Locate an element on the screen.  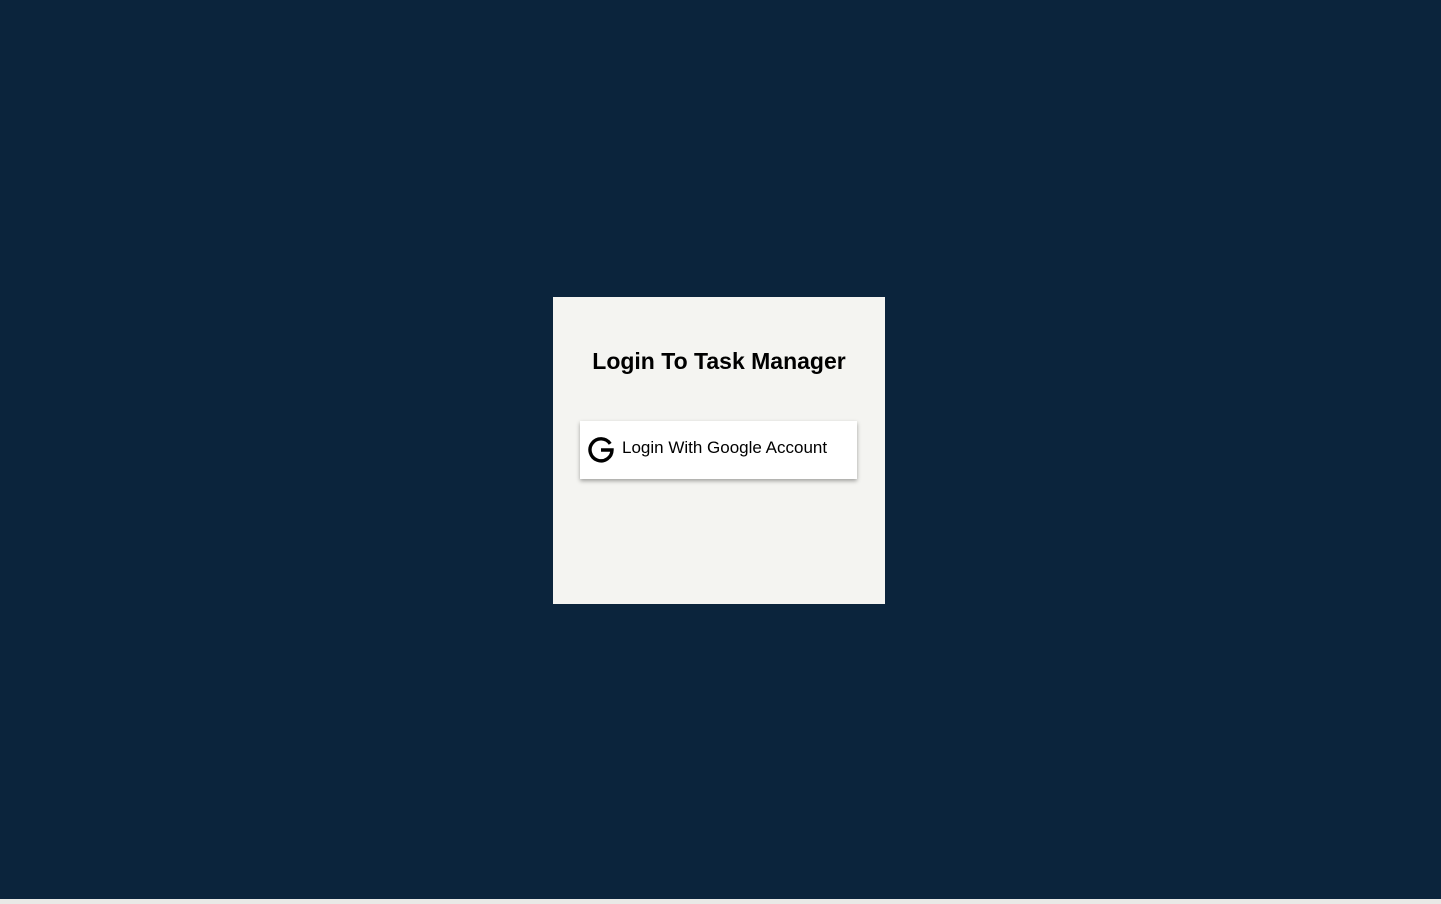
login-title: Login To Task Manager is located at coordinates (719, 361).